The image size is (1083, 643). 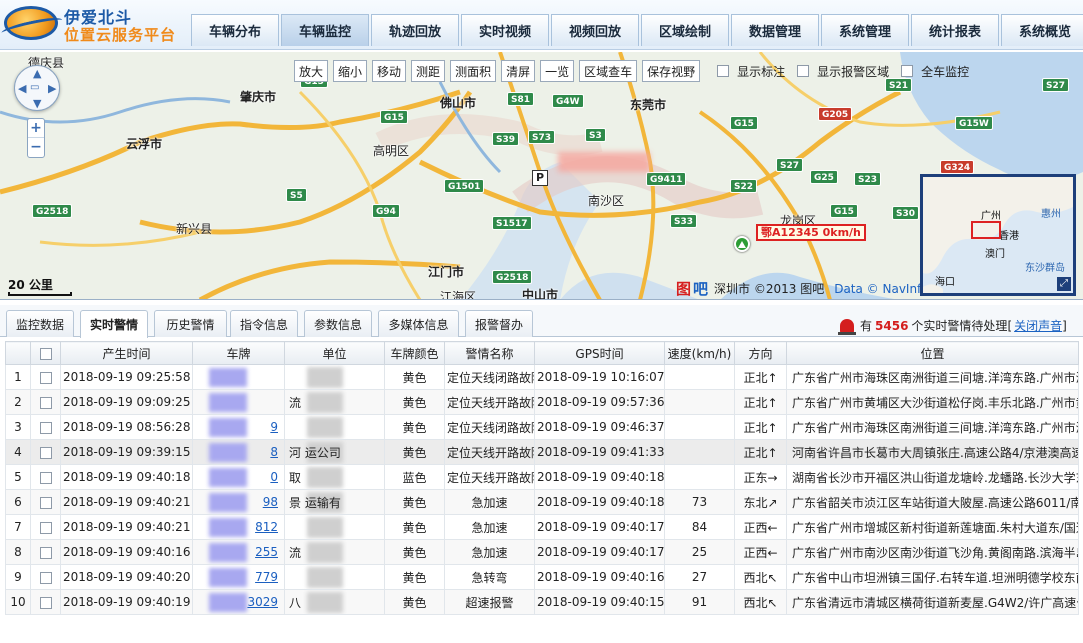 I want to click on tab-history-alarm: 历史警情, so click(x=190, y=323).